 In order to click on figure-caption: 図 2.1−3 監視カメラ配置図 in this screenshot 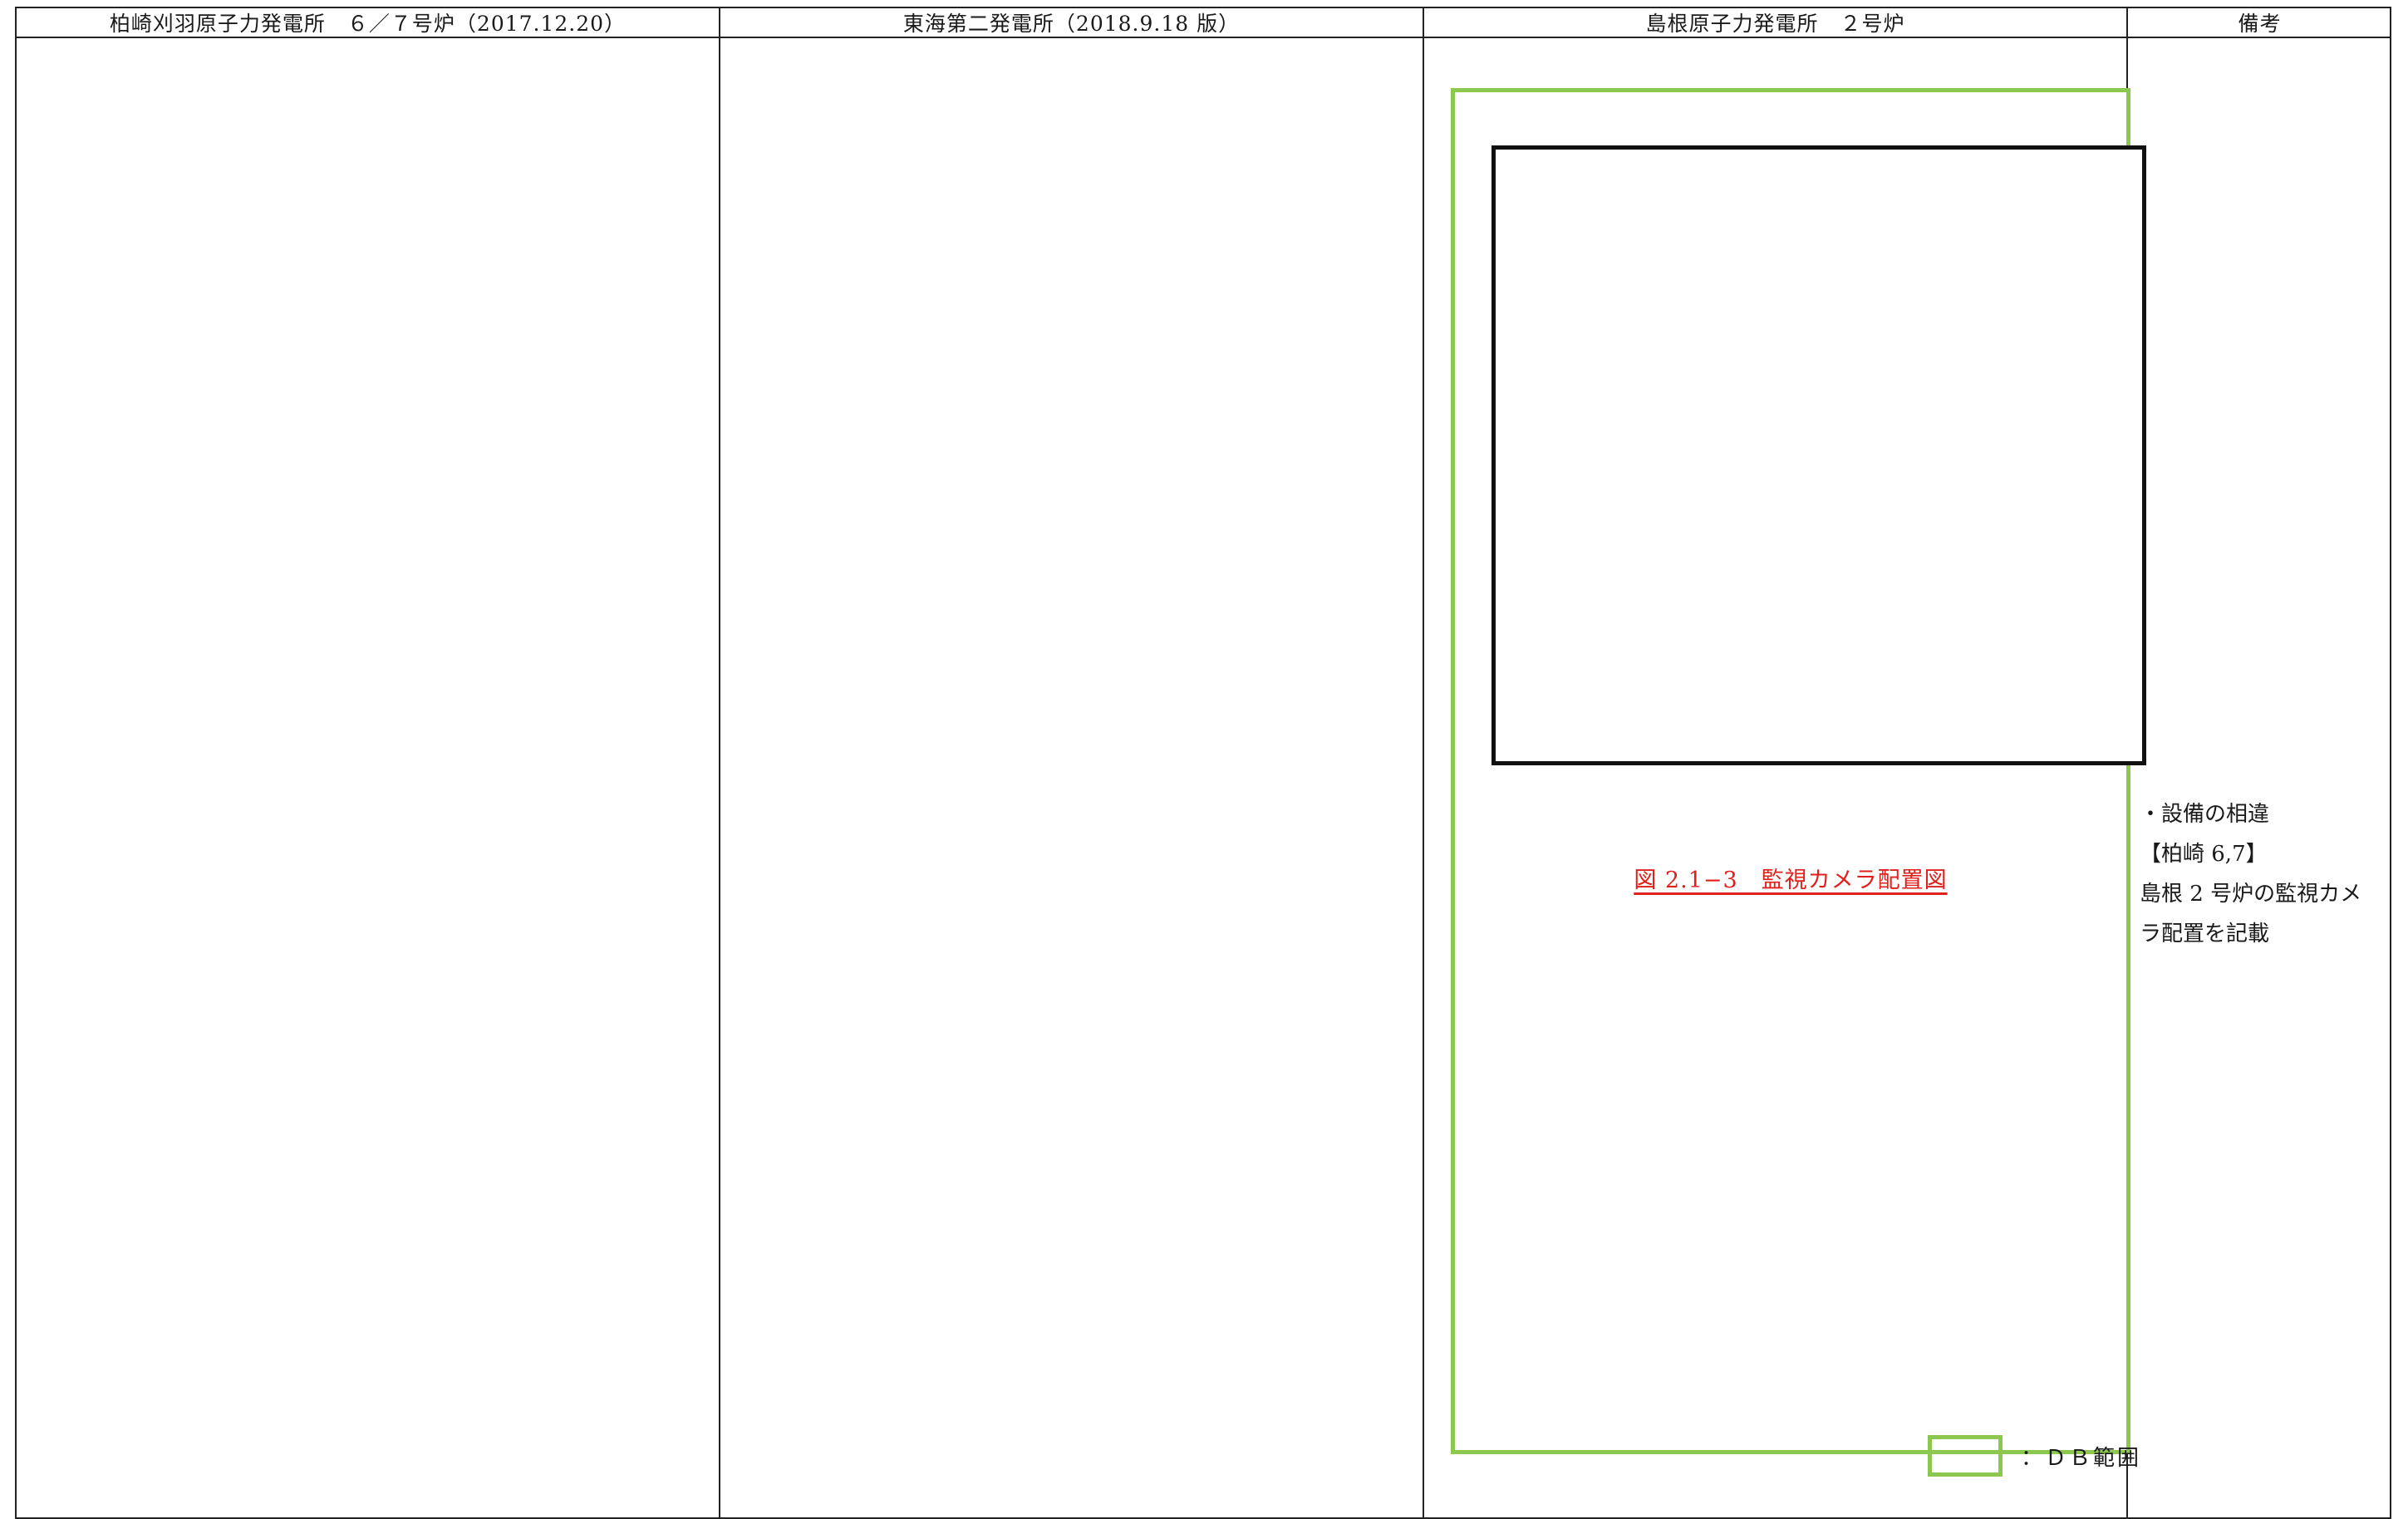, I will do `click(1790, 878)`.